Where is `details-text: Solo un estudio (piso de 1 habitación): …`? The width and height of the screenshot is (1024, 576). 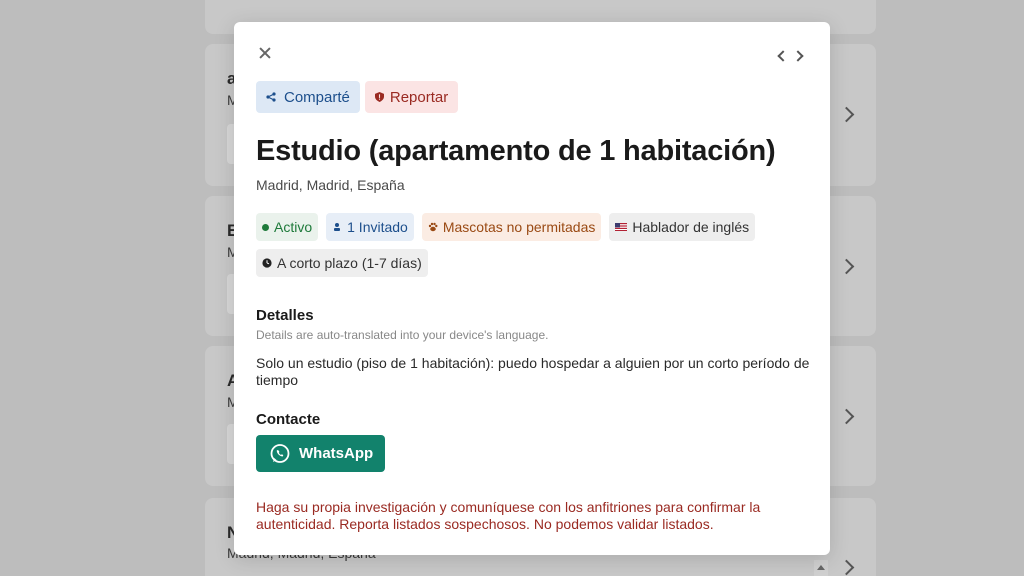 details-text: Solo un estudio (piso de 1 habitación): … is located at coordinates (533, 371).